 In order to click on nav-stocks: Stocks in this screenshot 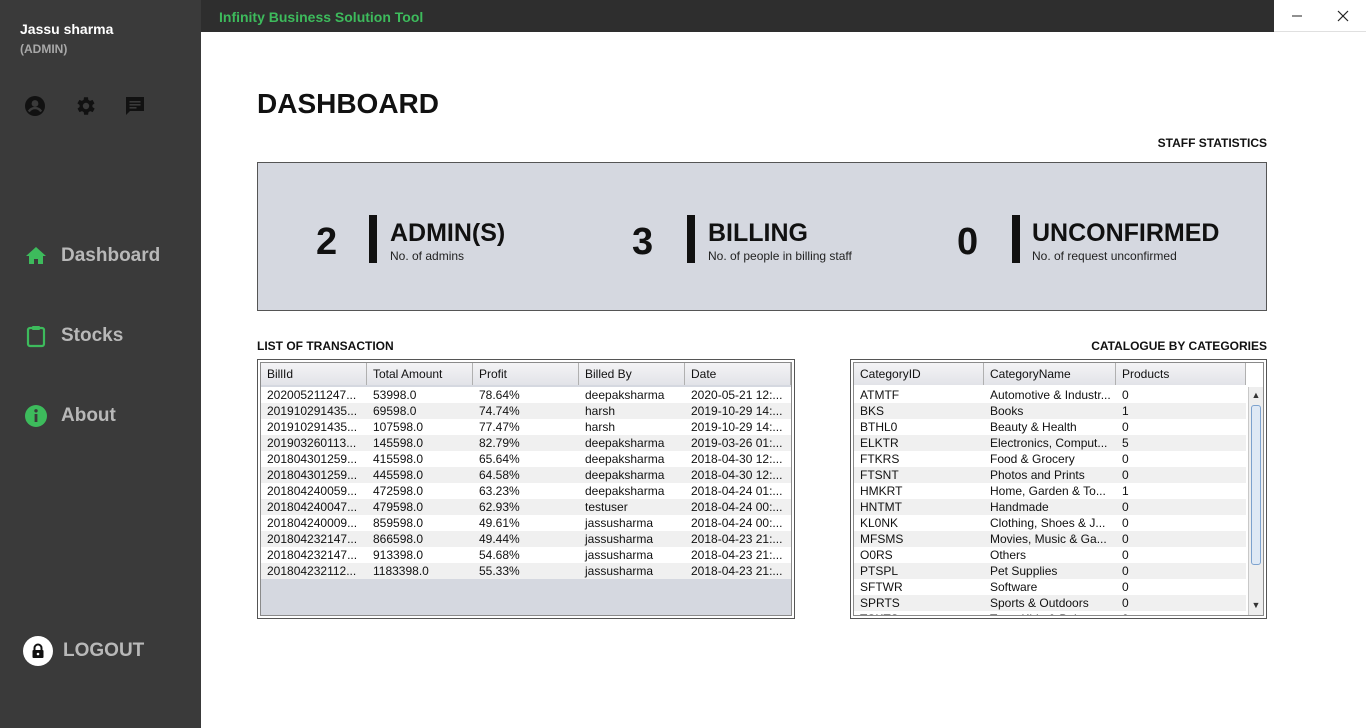, I will do `click(73, 336)`.